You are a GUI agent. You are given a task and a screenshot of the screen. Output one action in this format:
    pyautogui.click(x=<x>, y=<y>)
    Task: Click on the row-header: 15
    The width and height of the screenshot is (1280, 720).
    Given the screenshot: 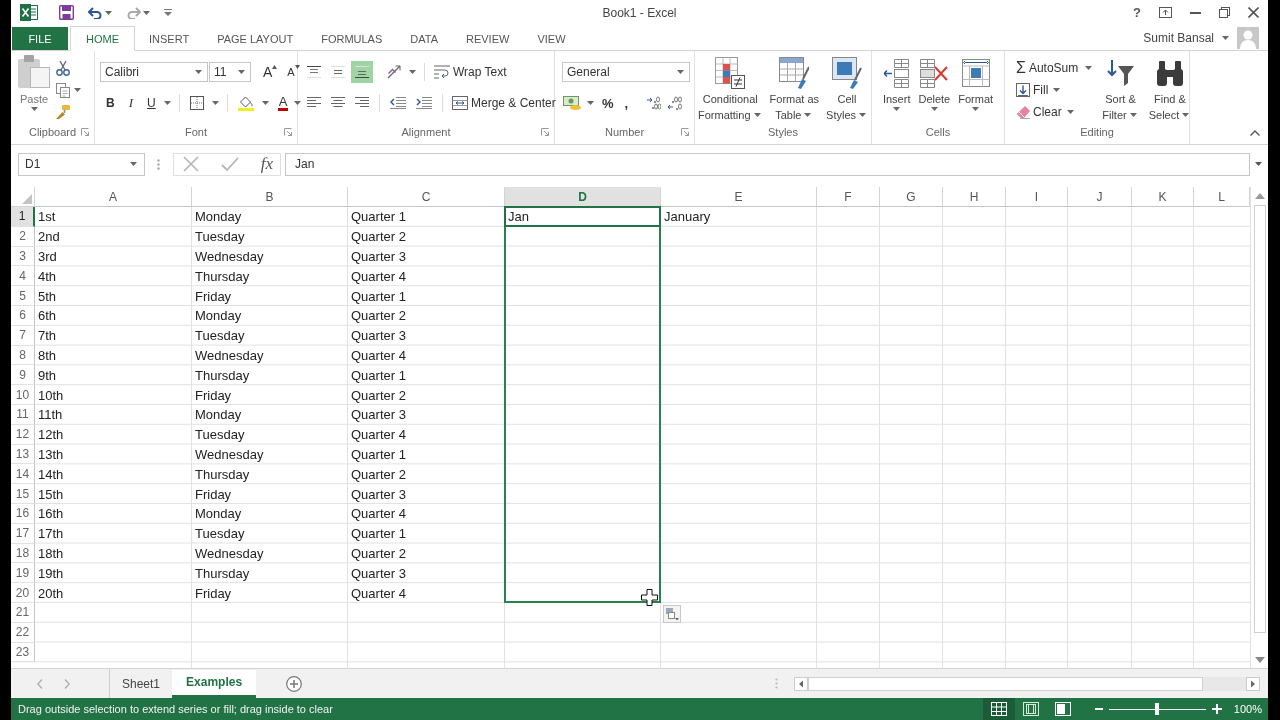 What is the action you would take?
    pyautogui.click(x=23, y=494)
    